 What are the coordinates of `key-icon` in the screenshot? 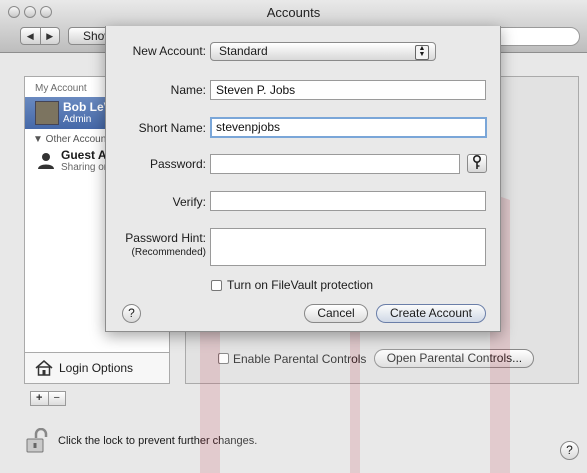 It's located at (477, 161).